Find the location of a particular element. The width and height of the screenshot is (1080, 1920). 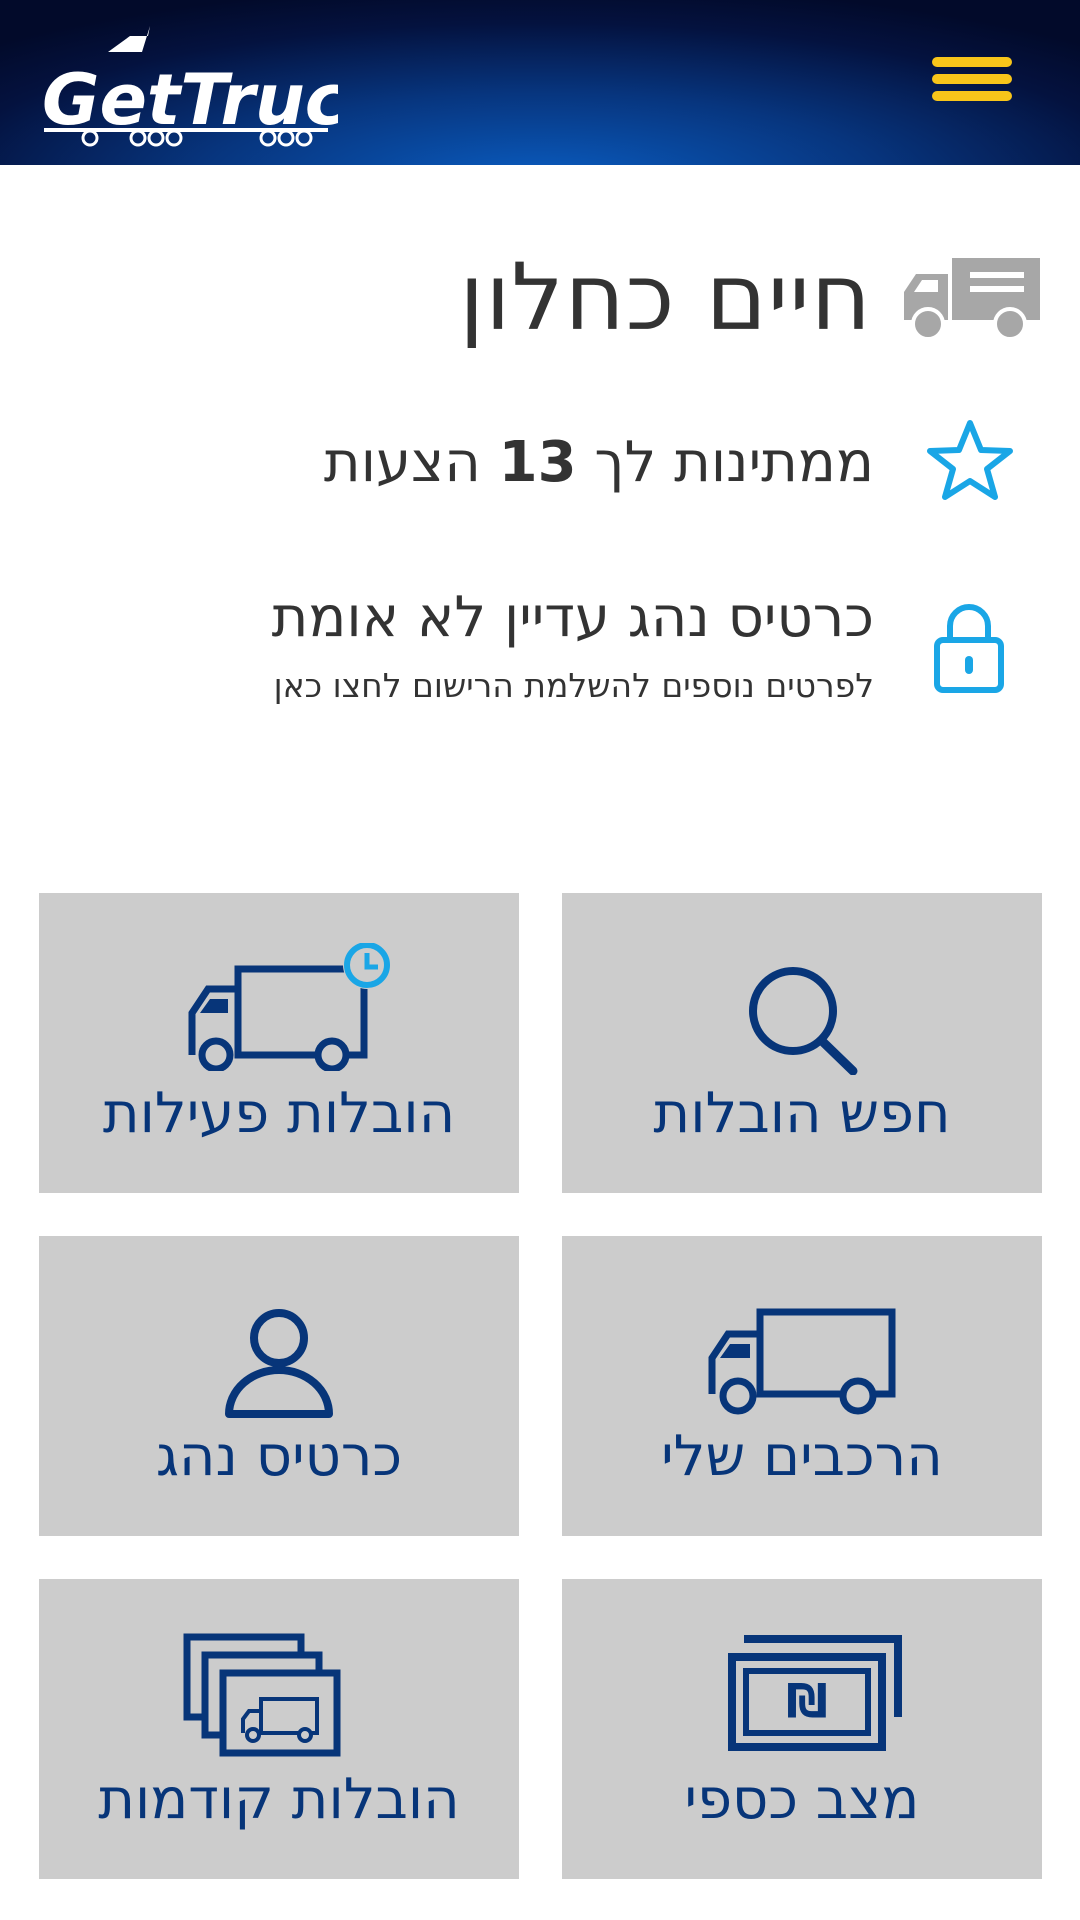

tile-label: הובלות פעילות is located at coordinates (279, 1113).